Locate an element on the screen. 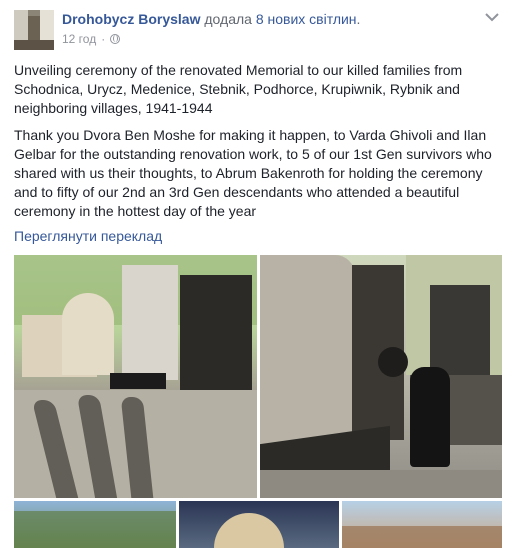 This screenshot has width=514, height=548. headline-punctuation: . is located at coordinates (358, 19).